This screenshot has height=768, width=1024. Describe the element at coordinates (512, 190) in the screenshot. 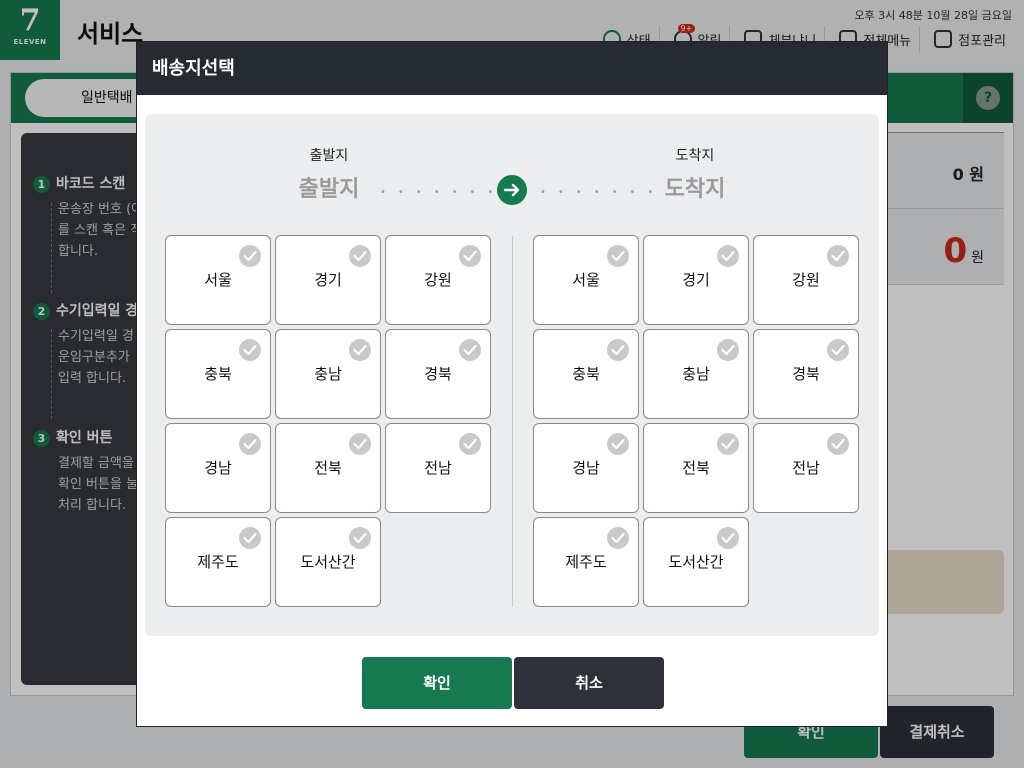

I see `arrow-right-icon` at that location.